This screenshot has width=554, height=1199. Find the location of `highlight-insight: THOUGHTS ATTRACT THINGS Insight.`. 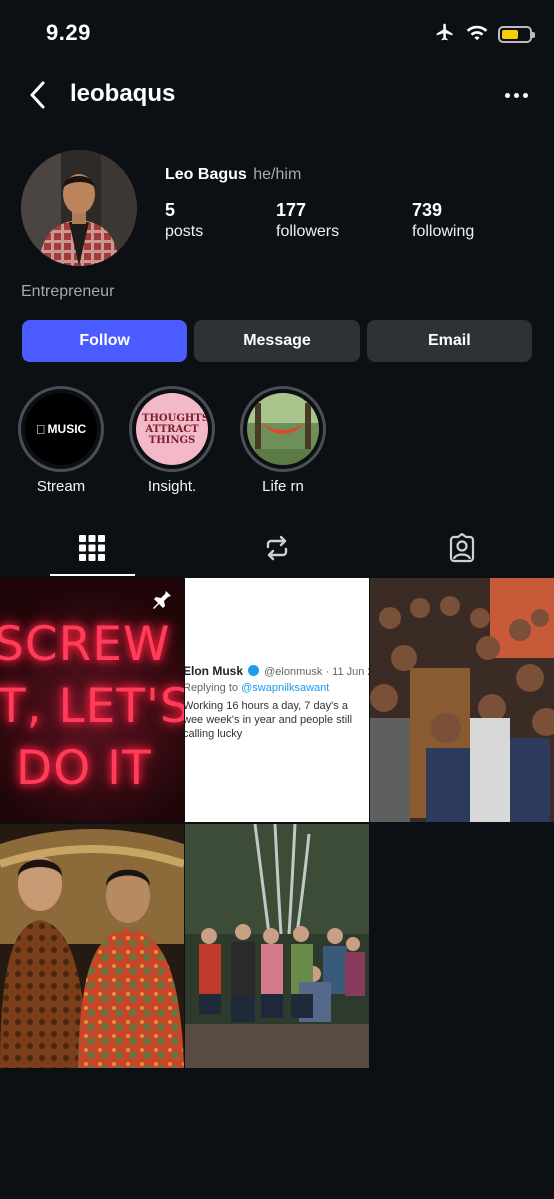

highlight-insight: THOUGHTS ATTRACT THINGS Insight. is located at coordinates (172, 440).